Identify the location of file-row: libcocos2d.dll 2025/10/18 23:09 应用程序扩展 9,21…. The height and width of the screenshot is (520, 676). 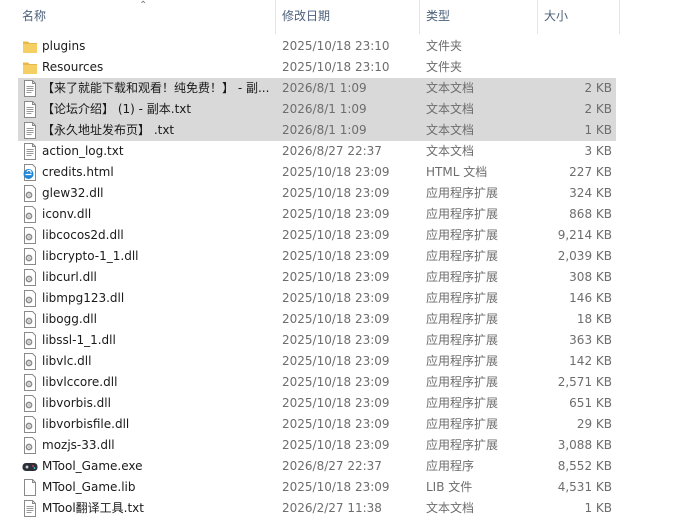
(338, 235).